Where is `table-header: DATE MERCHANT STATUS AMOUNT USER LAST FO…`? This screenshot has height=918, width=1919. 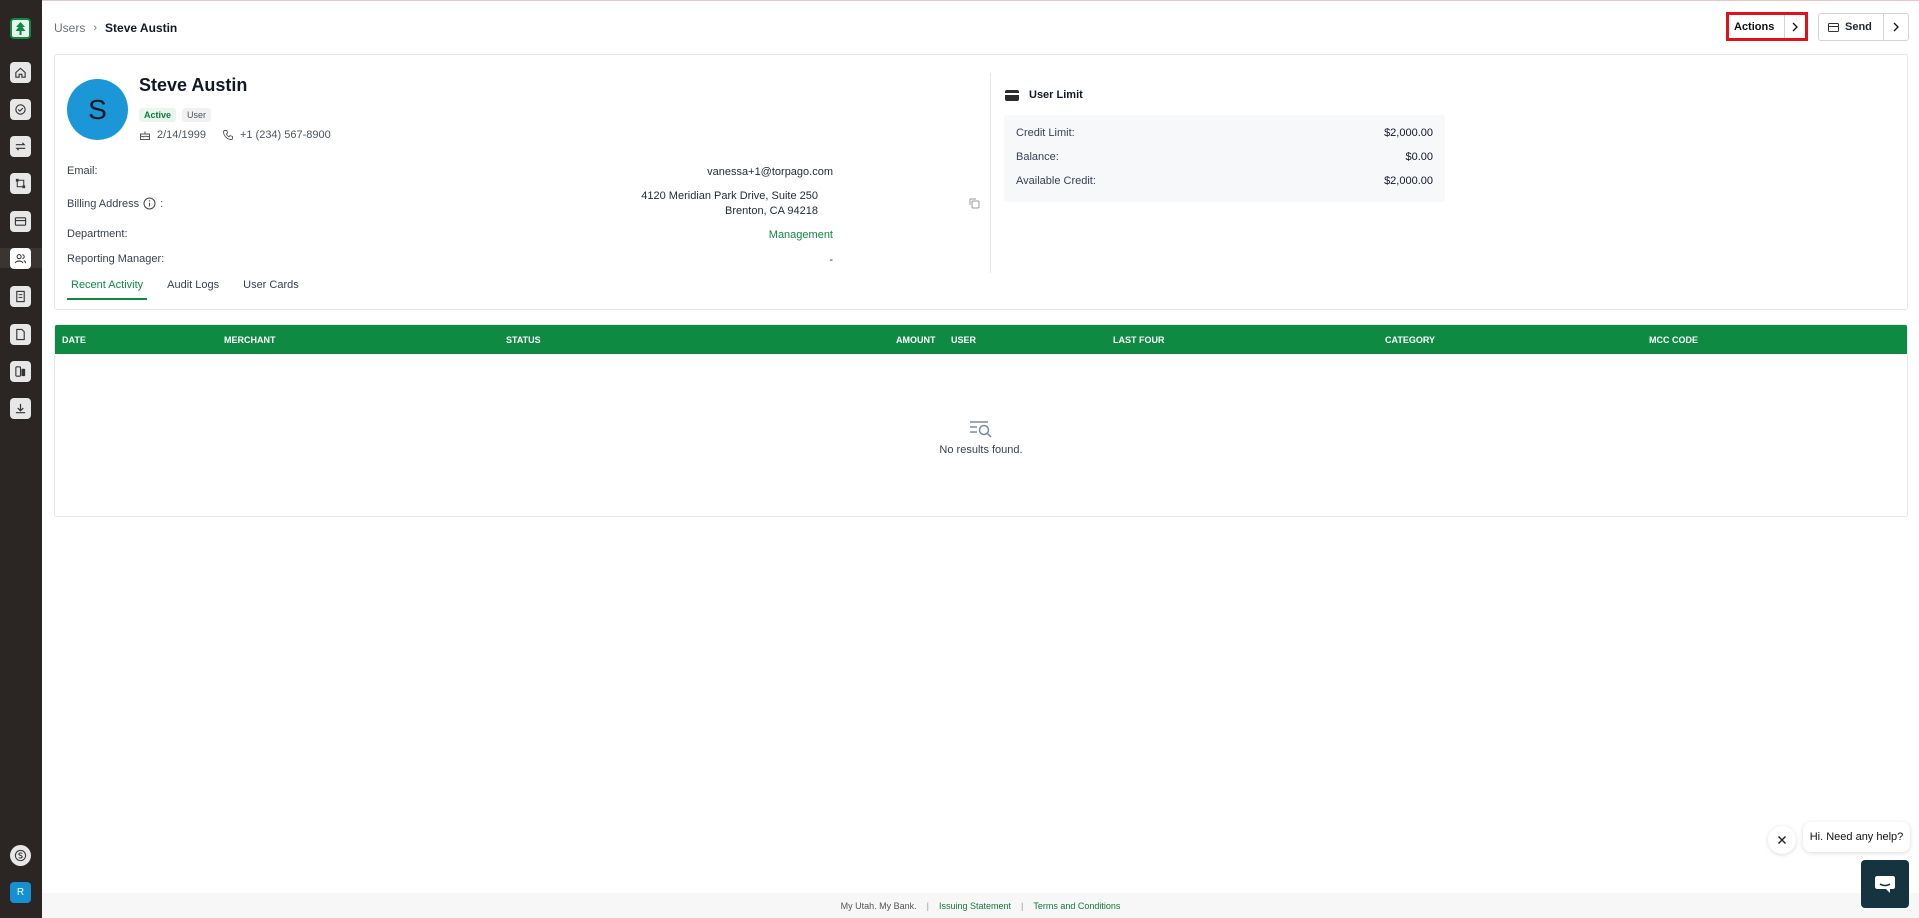
table-header: DATE MERCHANT STATUS AMOUNT USER LAST FO… is located at coordinates (981, 339).